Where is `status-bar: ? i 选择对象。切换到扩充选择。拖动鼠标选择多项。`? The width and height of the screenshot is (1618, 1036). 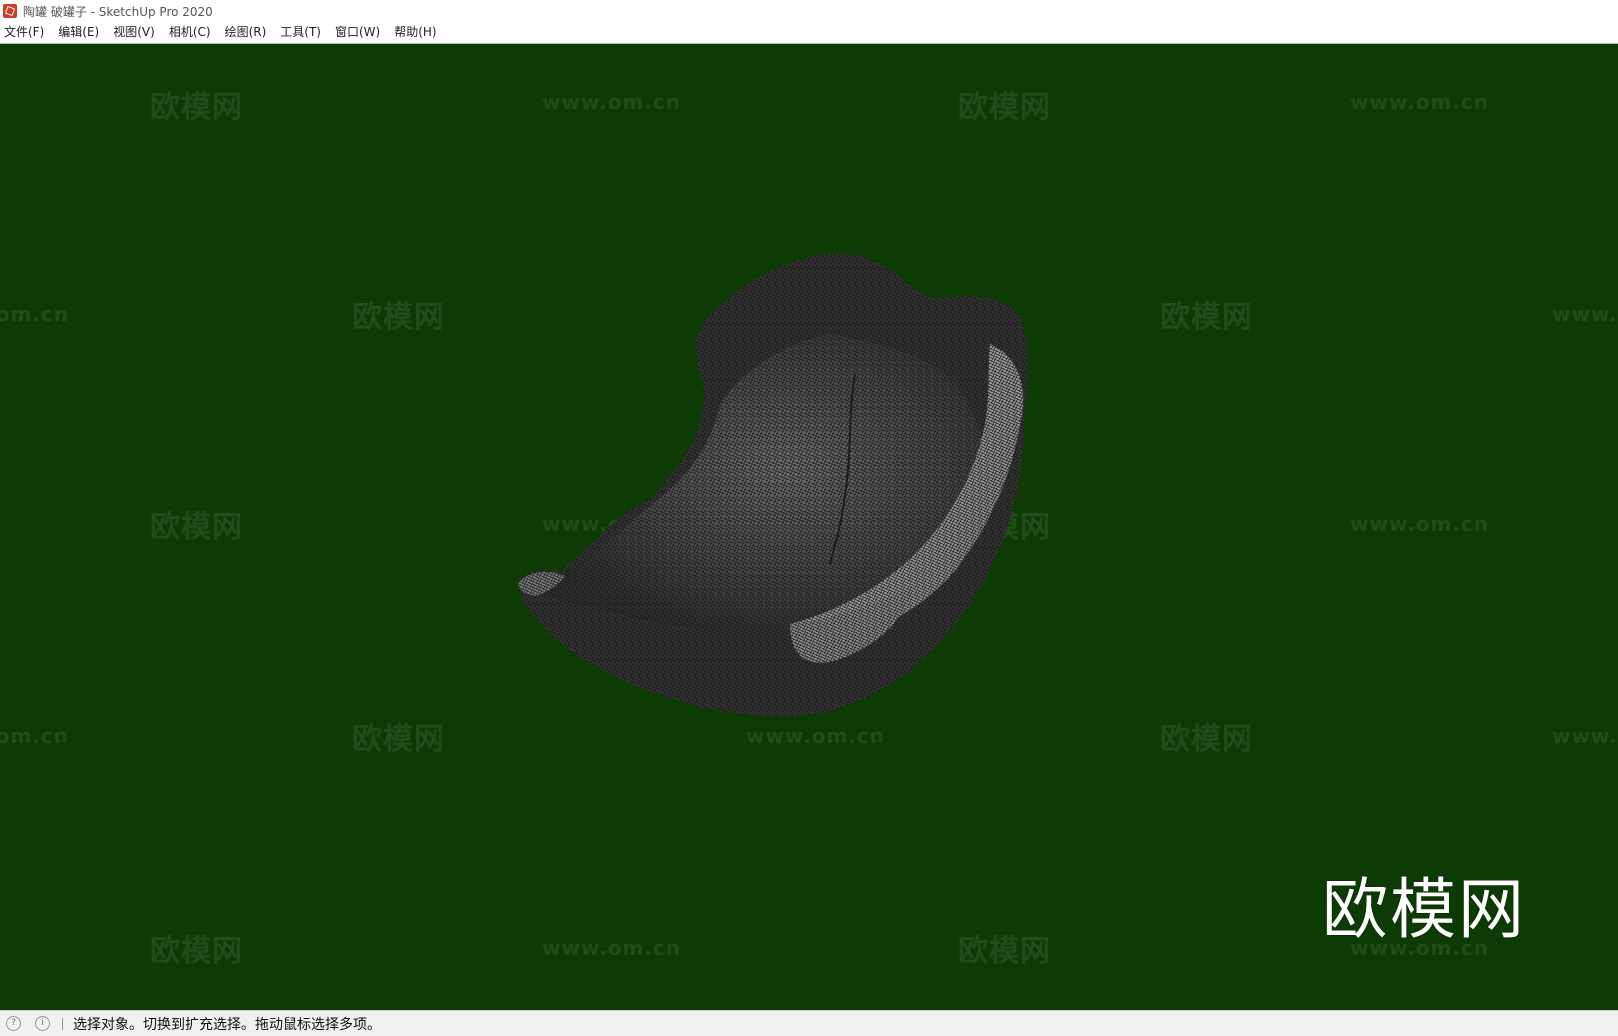
status-bar: ? i 选择对象。切换到扩充选择。拖动鼠标选择多项。 is located at coordinates (809, 1023).